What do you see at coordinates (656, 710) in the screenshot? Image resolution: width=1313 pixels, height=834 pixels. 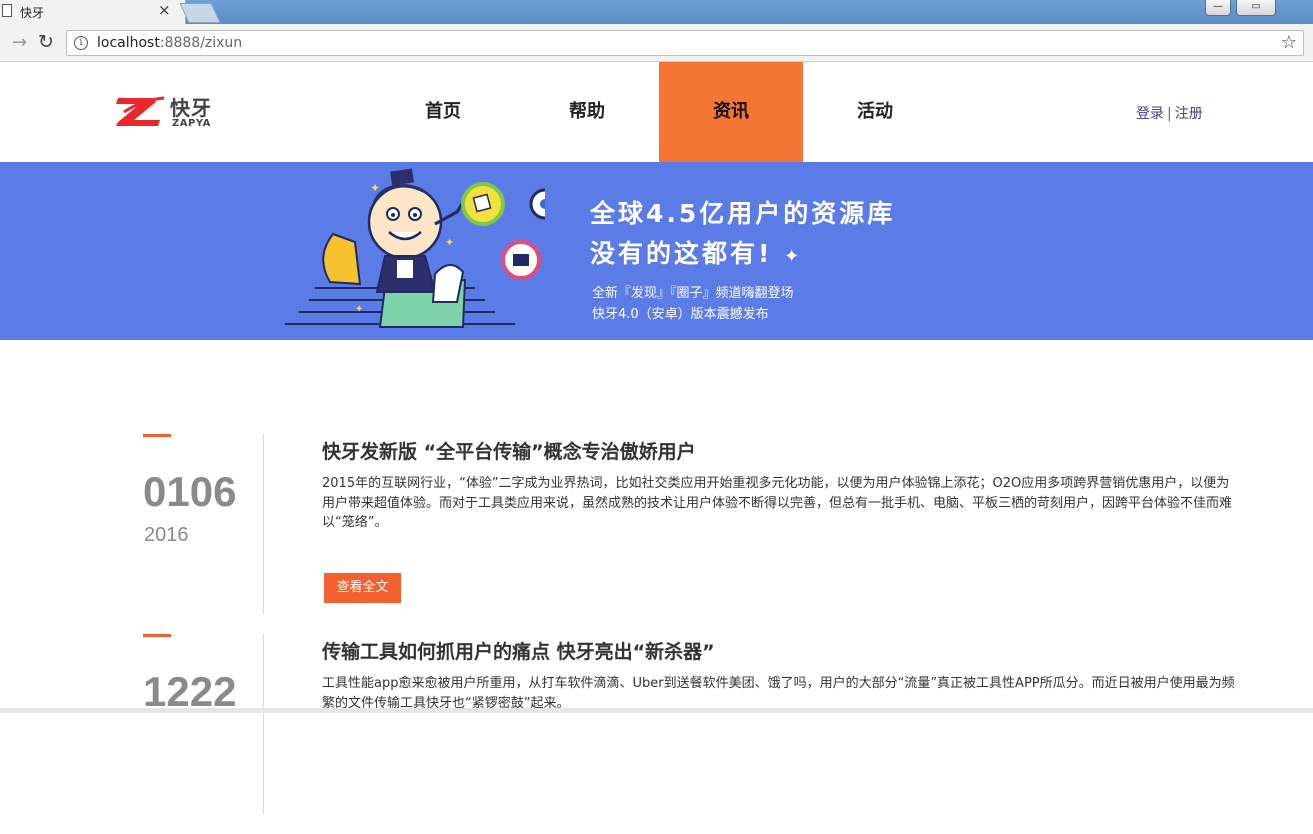 I see `horizontal-scrollbar` at bounding box center [656, 710].